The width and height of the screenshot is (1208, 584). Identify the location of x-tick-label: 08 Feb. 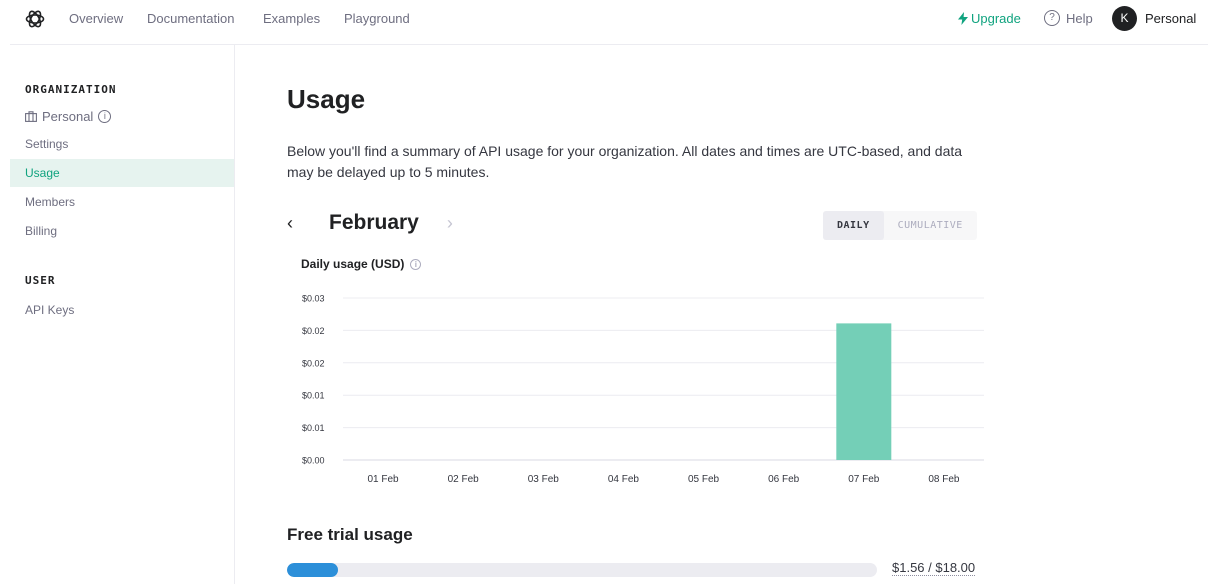
(944, 479).